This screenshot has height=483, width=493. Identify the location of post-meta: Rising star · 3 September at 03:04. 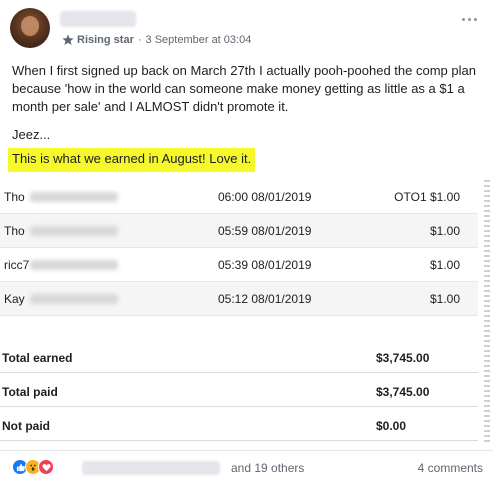
(156, 40).